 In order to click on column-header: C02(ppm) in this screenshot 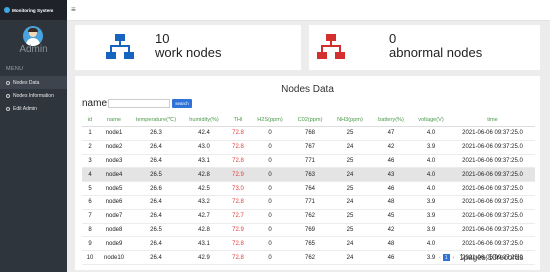, I will do `click(310, 120)`.